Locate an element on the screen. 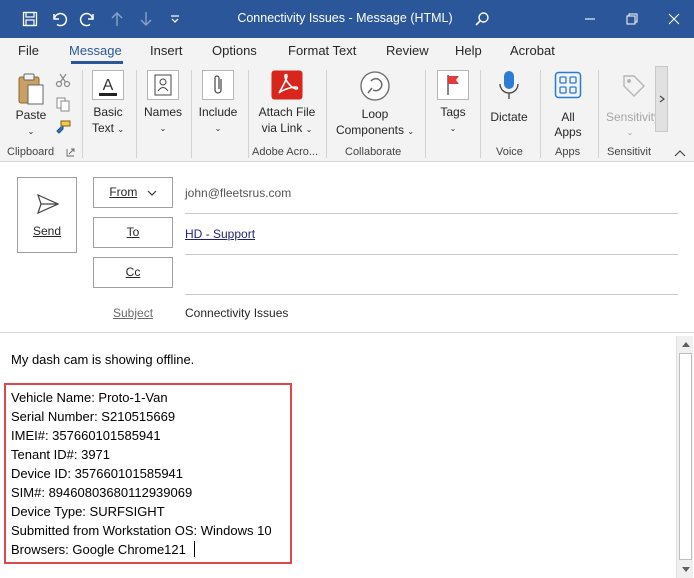 The image size is (694, 578). tab-options: Options is located at coordinates (234, 50).